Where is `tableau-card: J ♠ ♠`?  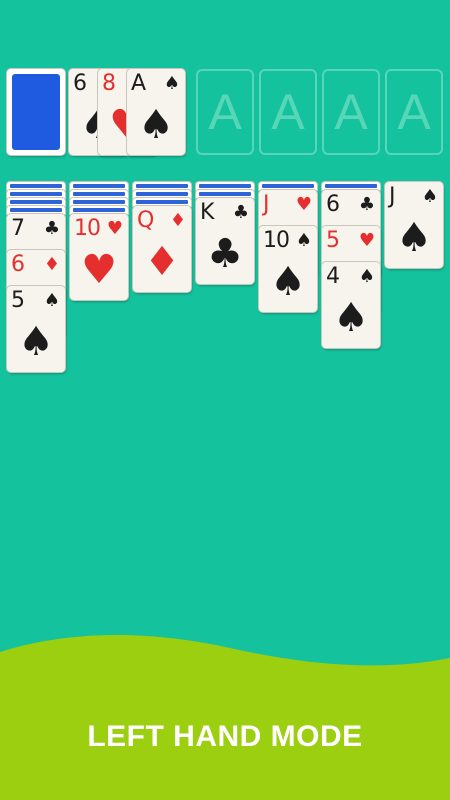 tableau-card: J ♠ ♠ is located at coordinates (414, 225).